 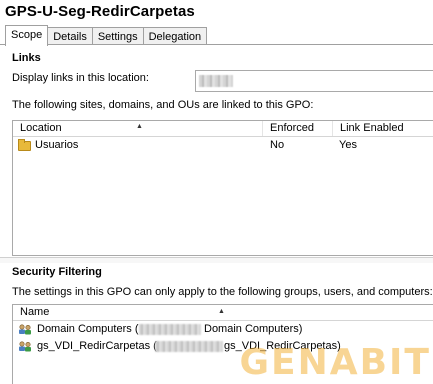 I want to click on gpo-title: GPS-U-Seg-RedirCarpetas, so click(x=100, y=11).